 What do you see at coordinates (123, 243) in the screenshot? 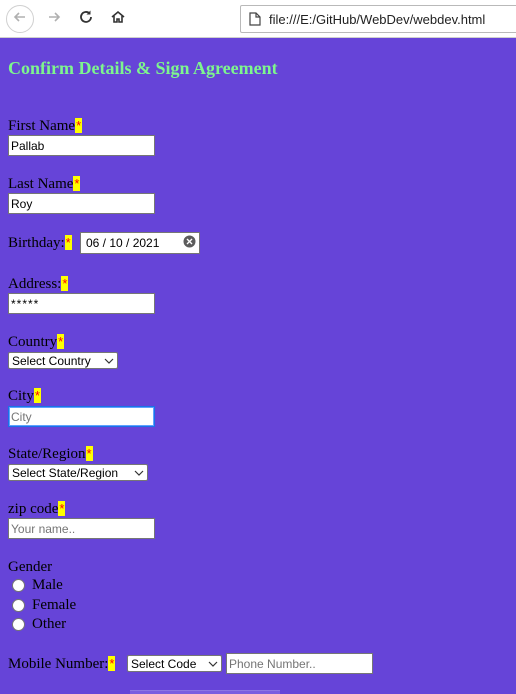
I see `birthday-value: 06 / 10 / 2021` at bounding box center [123, 243].